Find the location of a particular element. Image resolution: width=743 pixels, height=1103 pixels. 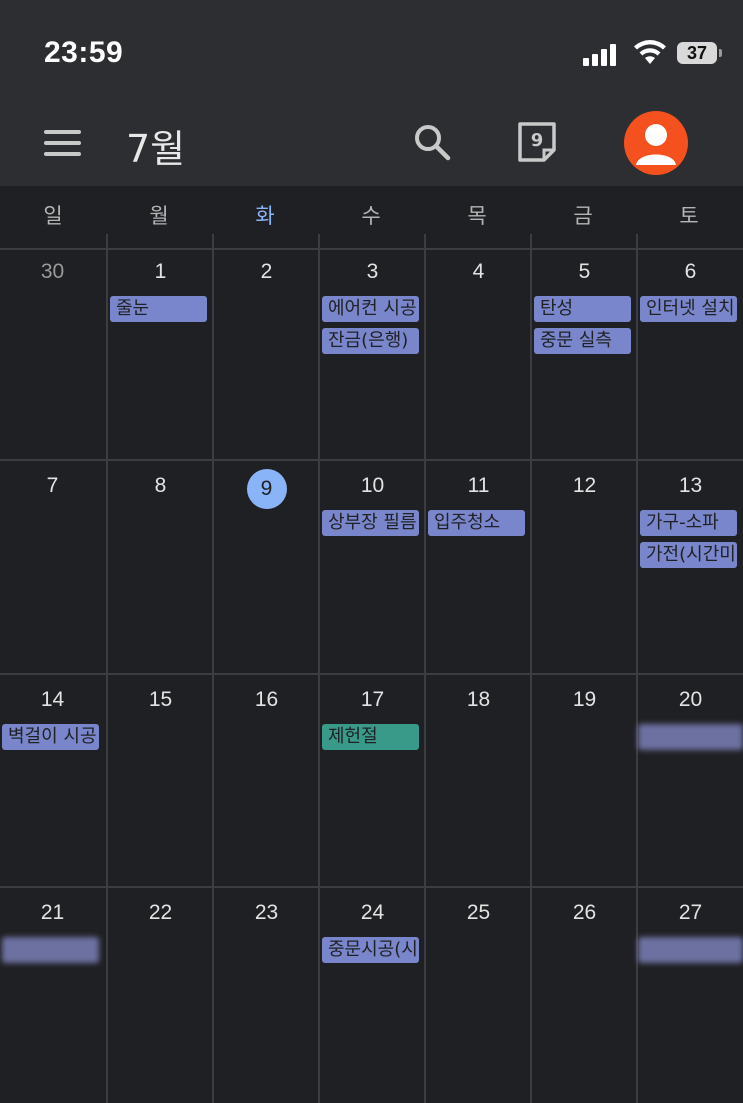

day-cell: 17 제헌절 is located at coordinates (372, 783).